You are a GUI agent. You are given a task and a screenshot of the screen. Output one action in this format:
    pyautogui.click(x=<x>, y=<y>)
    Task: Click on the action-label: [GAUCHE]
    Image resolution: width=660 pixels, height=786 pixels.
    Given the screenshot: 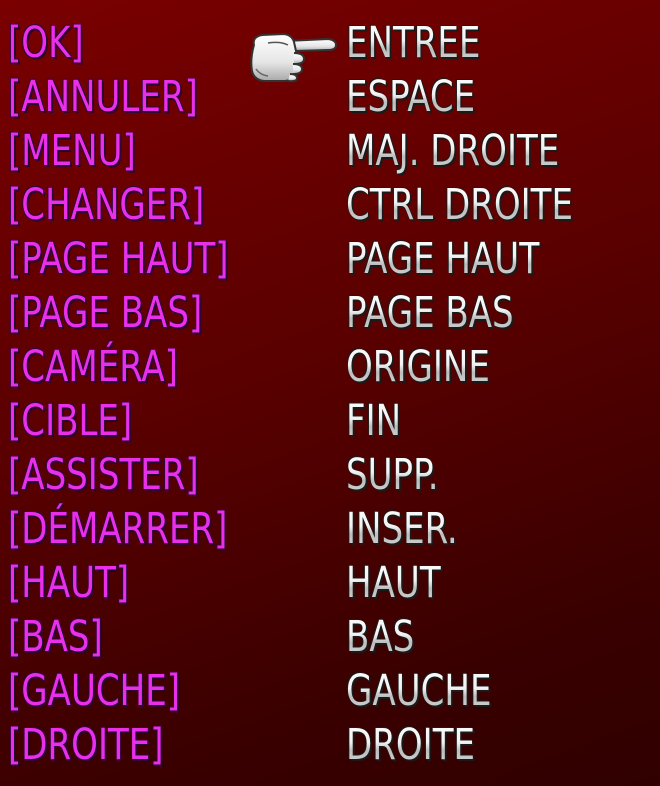 What is the action you would take?
    pyautogui.click(x=94, y=691)
    